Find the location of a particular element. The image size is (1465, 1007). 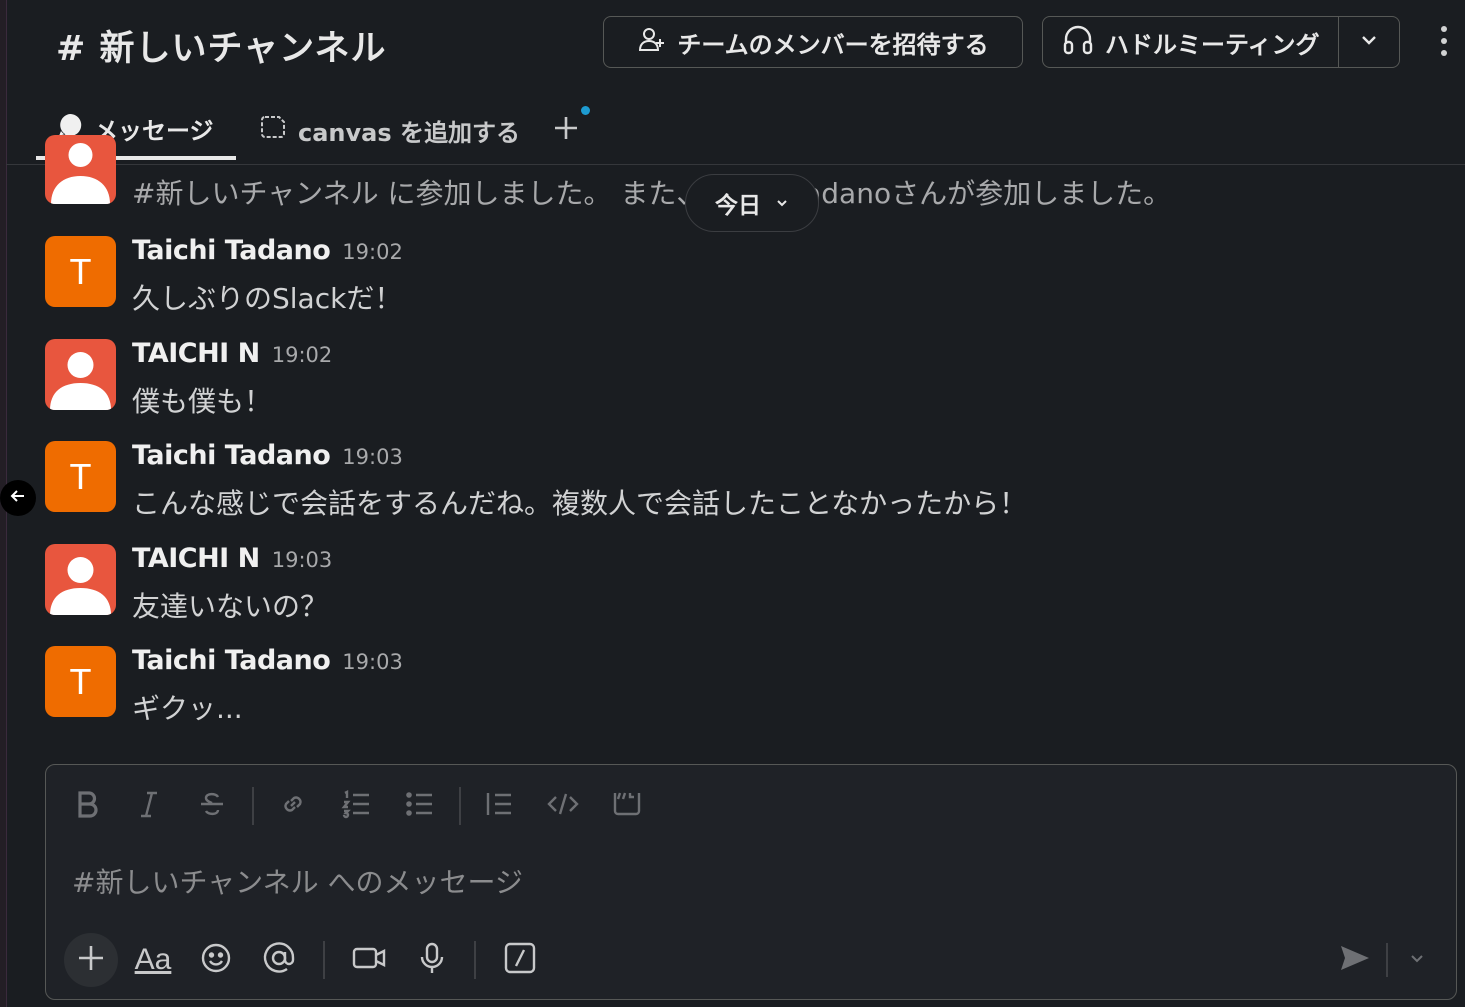

slash-command-icon is located at coordinates (520, 960).